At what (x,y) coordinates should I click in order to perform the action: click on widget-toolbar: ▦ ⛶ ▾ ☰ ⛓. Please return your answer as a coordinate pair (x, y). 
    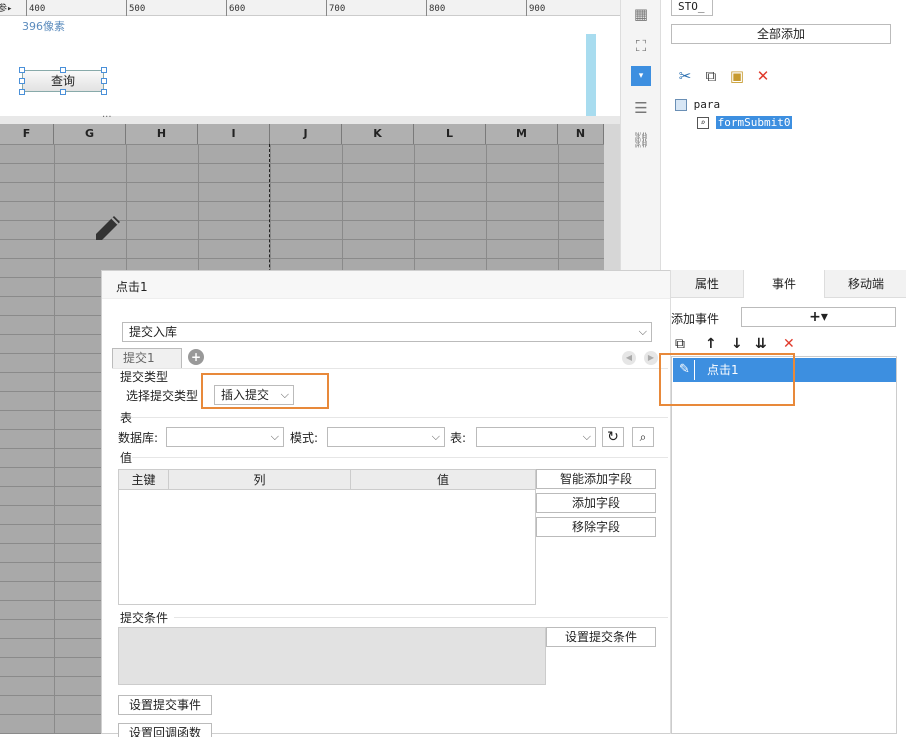
    Looking at the image, I should click on (640, 135).